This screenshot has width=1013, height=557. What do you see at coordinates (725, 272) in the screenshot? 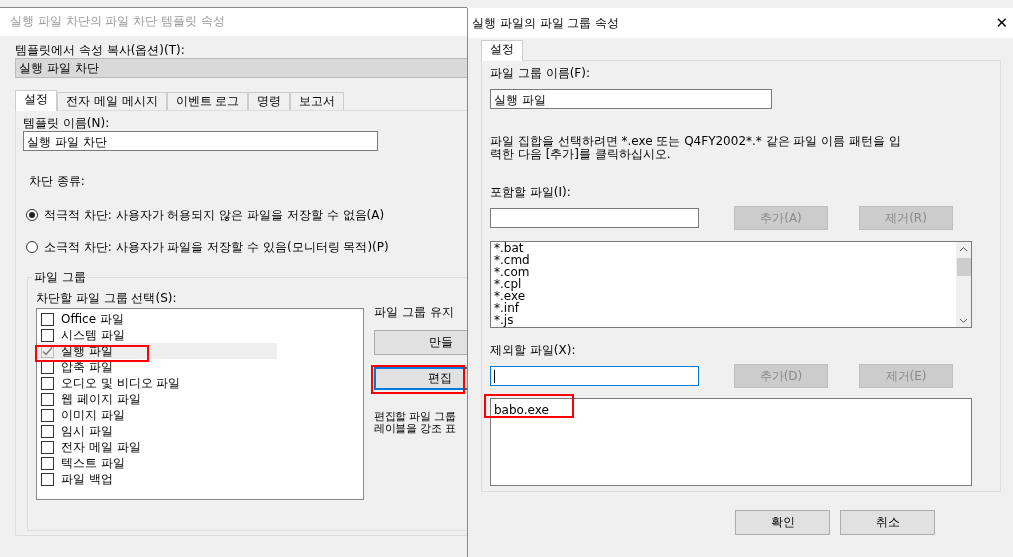
I see `list-item: *.com` at bounding box center [725, 272].